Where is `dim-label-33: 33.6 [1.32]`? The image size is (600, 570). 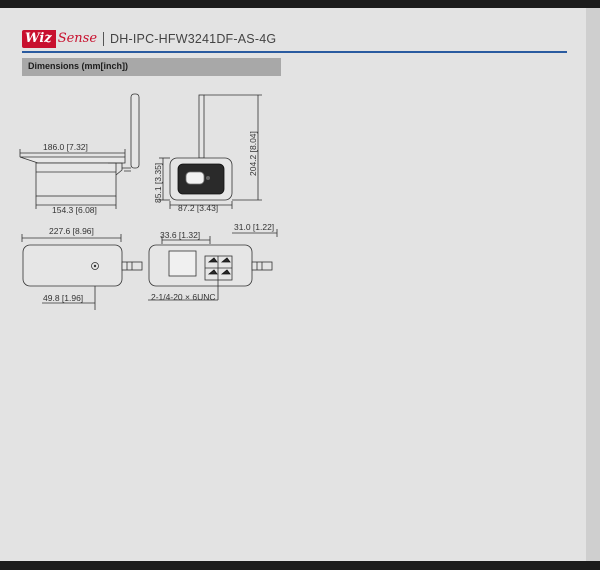 dim-label-33: 33.6 [1.32] is located at coordinates (180, 235).